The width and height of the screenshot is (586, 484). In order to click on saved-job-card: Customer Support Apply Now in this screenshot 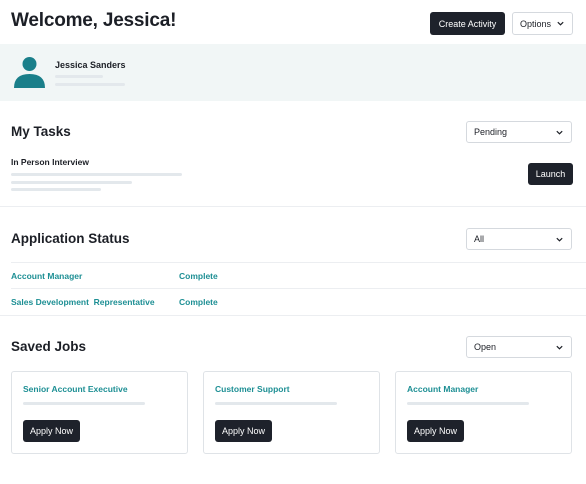, I will do `click(291, 412)`.